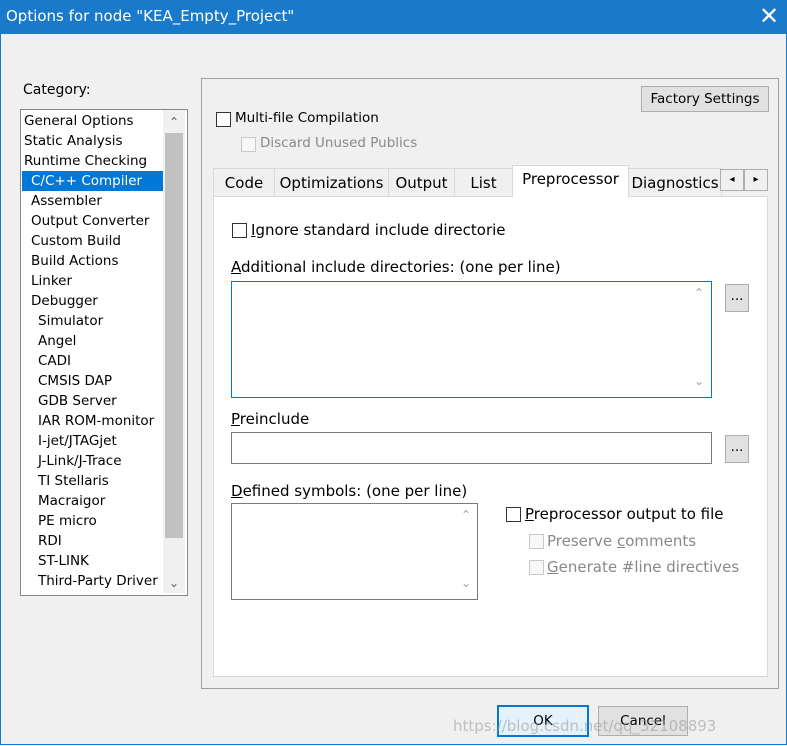 Image resolution: width=787 pixels, height=746 pixels. I want to click on multi-file-label: Multi-file Compilation, so click(307, 118).